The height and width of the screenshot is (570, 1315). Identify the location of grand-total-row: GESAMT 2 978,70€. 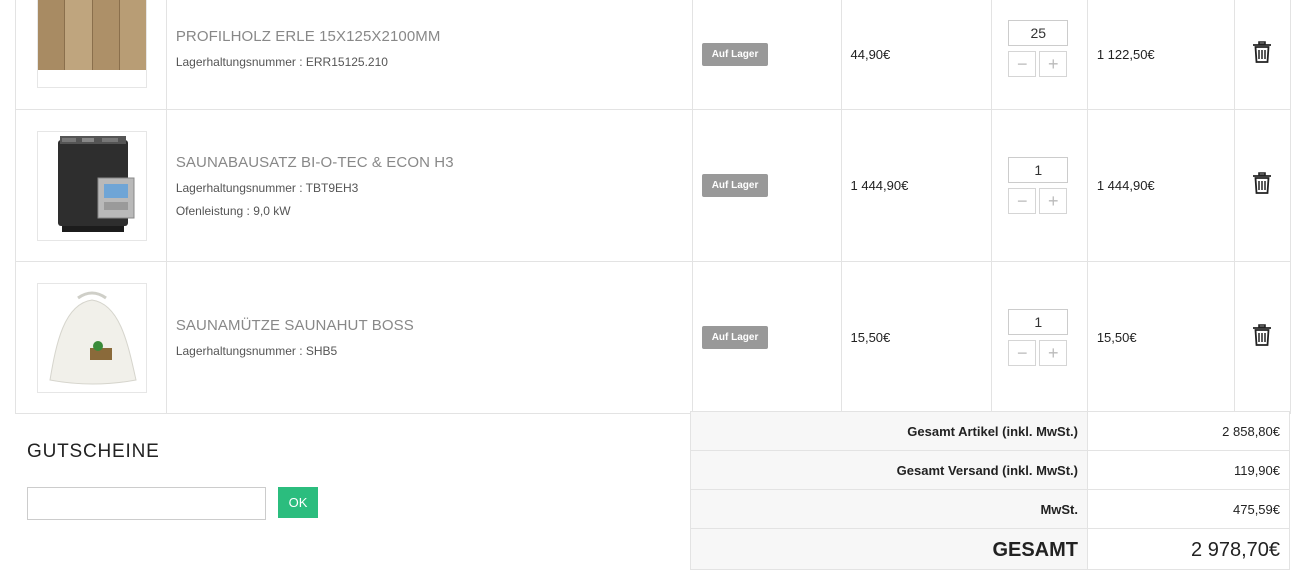
(990, 549).